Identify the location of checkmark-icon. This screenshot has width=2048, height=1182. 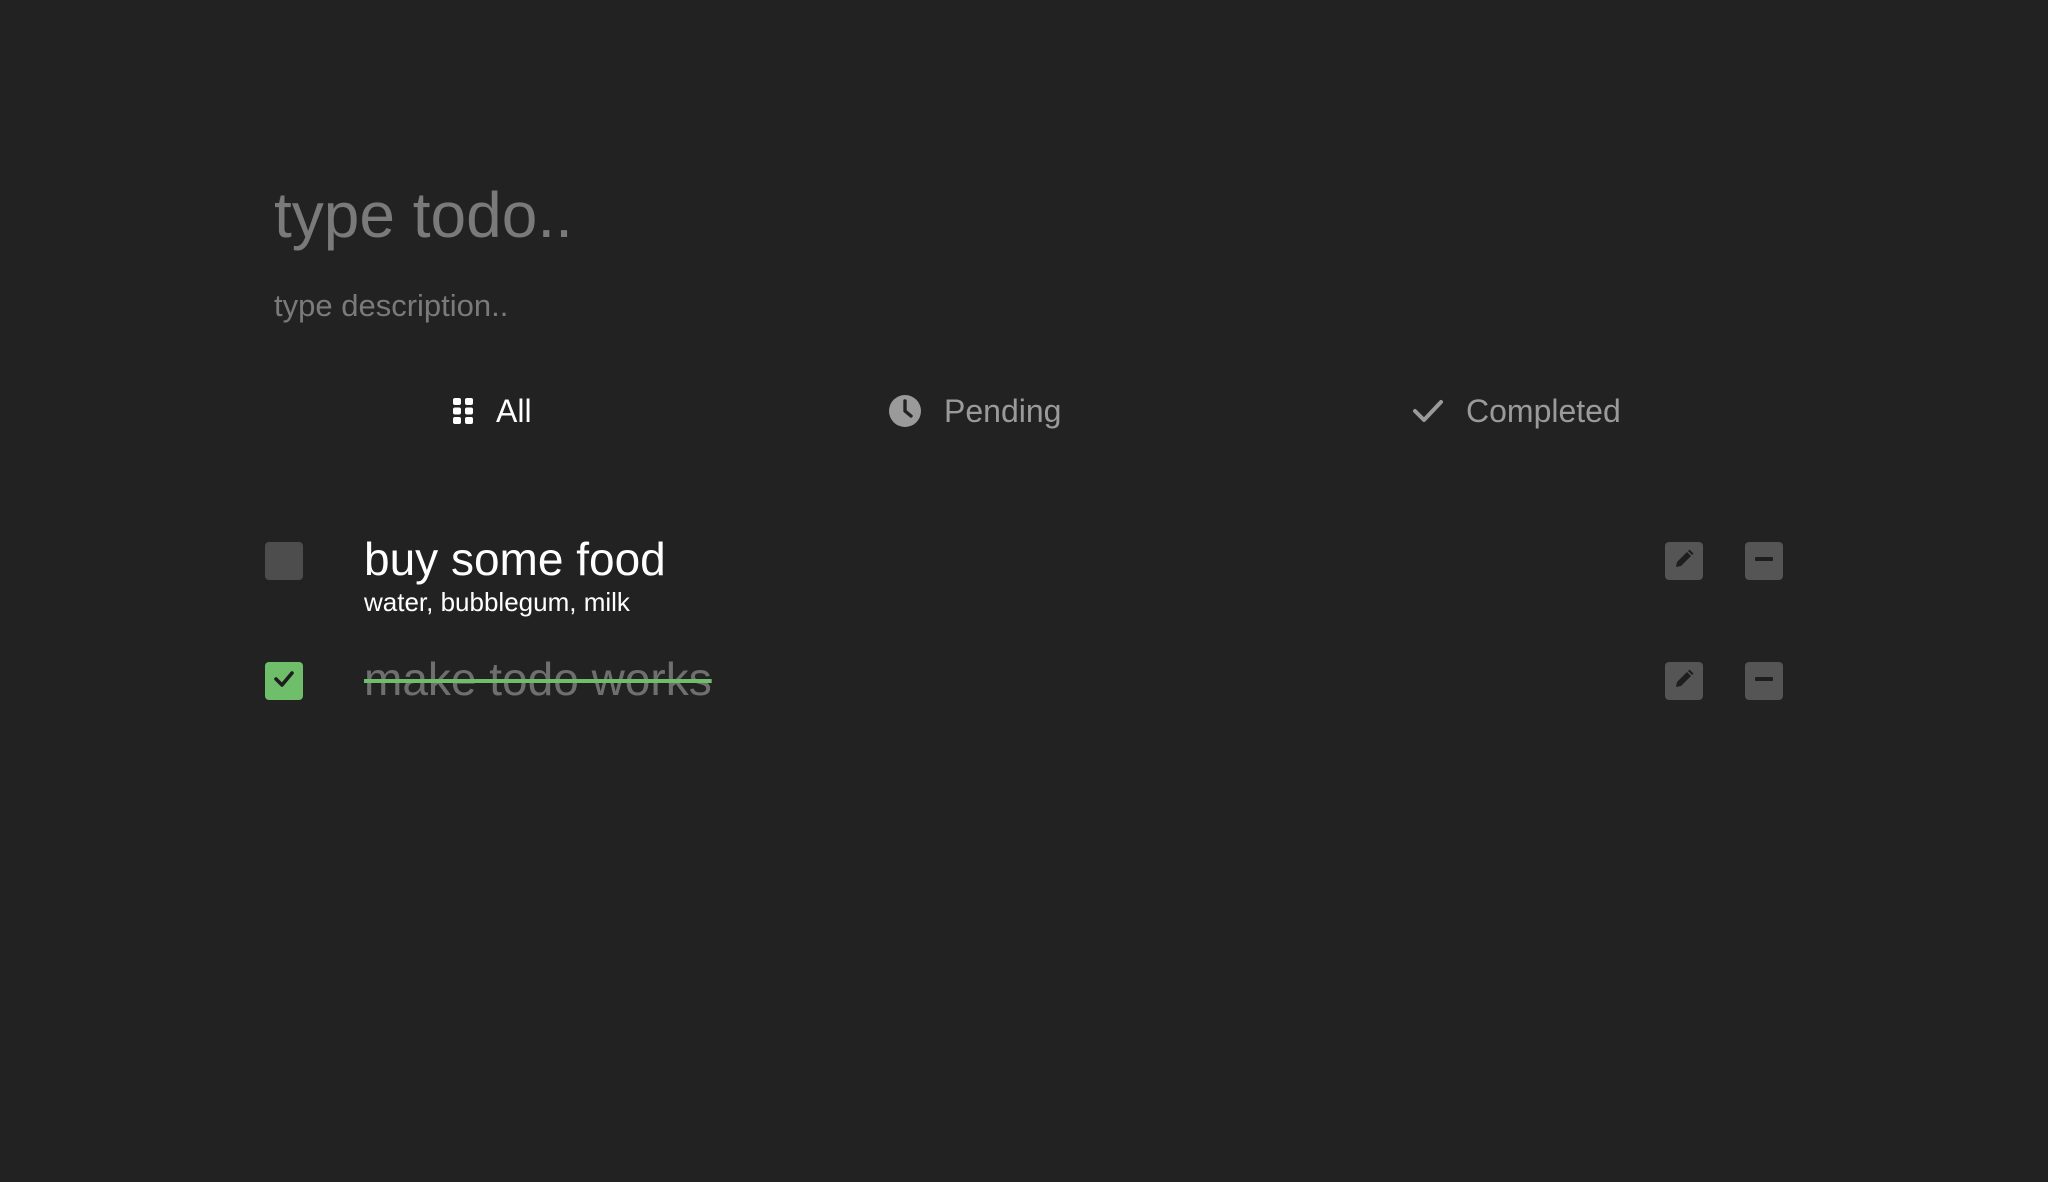
(284, 681).